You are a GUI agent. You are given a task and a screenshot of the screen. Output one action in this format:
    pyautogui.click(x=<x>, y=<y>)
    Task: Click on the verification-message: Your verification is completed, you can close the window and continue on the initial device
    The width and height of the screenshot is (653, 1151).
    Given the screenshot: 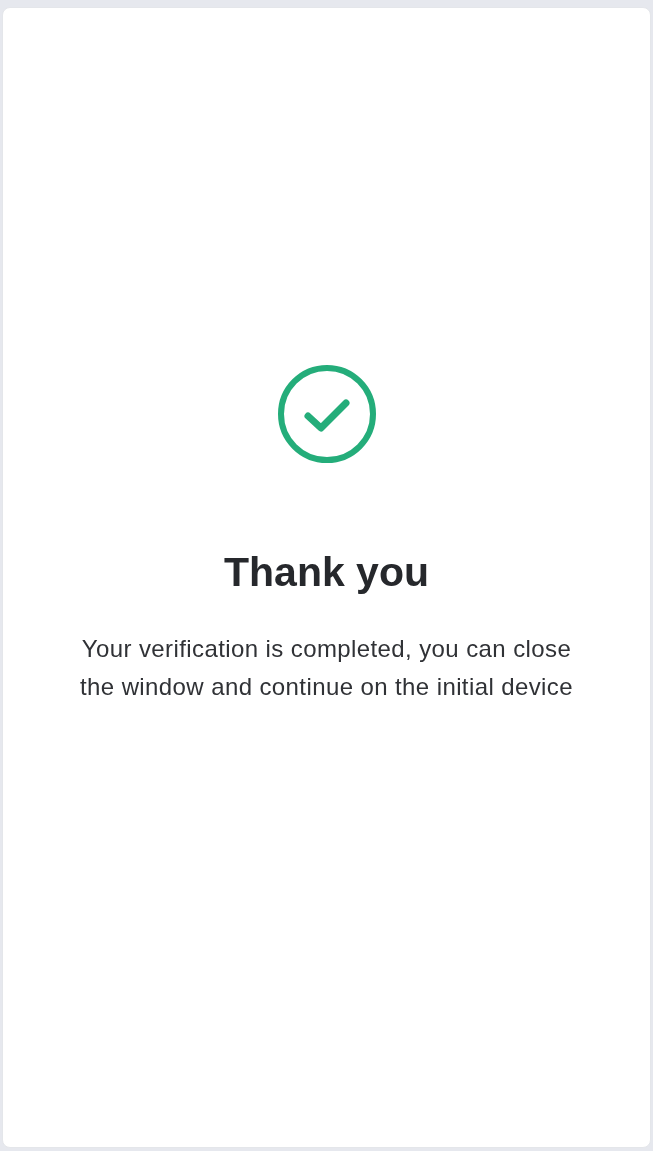 What is the action you would take?
    pyautogui.click(x=326, y=668)
    